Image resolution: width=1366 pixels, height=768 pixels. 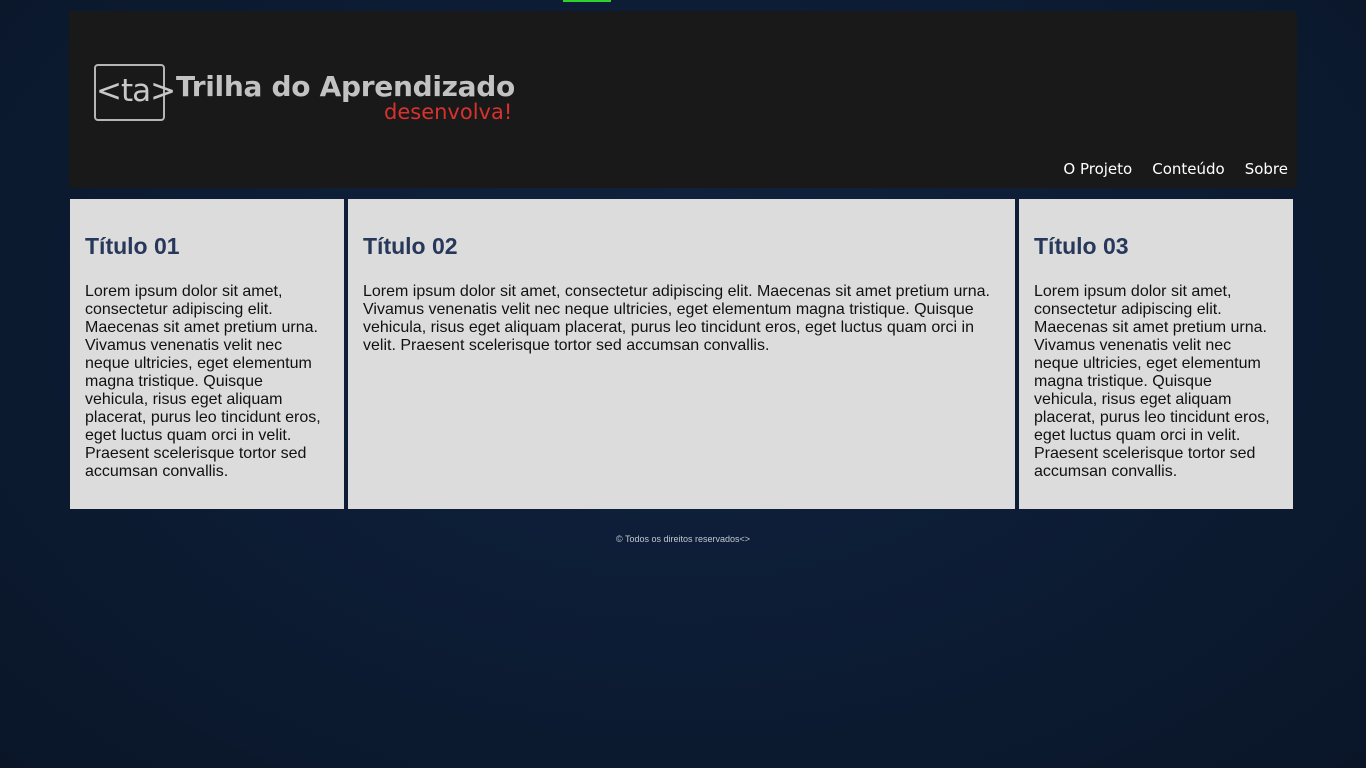 I want to click on nav-link-sobre: Sobre, so click(x=1266, y=169).